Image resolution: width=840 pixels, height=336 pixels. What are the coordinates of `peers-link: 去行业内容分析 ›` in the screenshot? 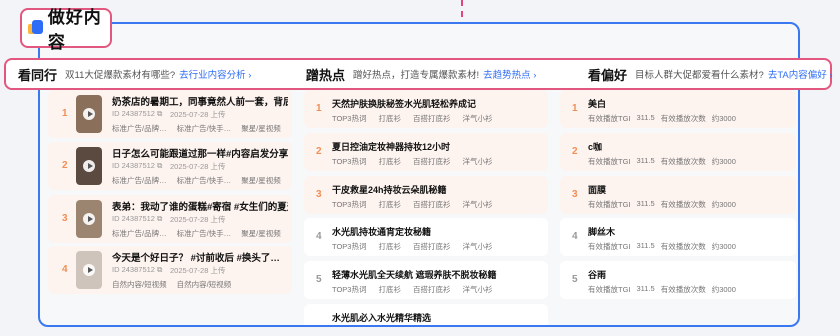 It's located at (215, 74).